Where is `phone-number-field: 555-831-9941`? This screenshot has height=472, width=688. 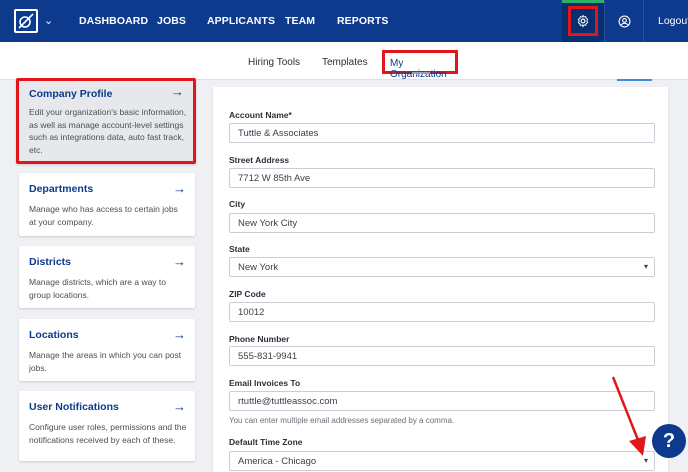 phone-number-field: 555-831-9941 is located at coordinates (442, 356).